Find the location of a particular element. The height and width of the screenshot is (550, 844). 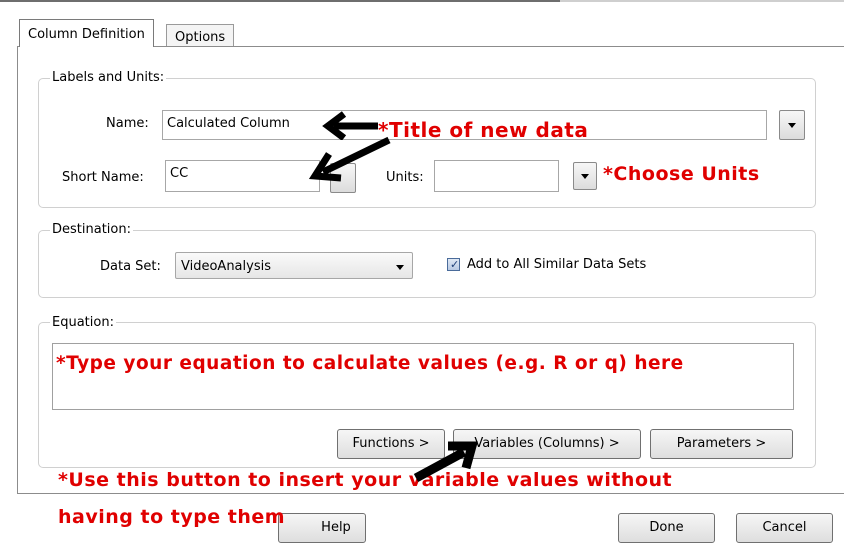

checkmark-icon: ✓ is located at coordinates (455, 264).